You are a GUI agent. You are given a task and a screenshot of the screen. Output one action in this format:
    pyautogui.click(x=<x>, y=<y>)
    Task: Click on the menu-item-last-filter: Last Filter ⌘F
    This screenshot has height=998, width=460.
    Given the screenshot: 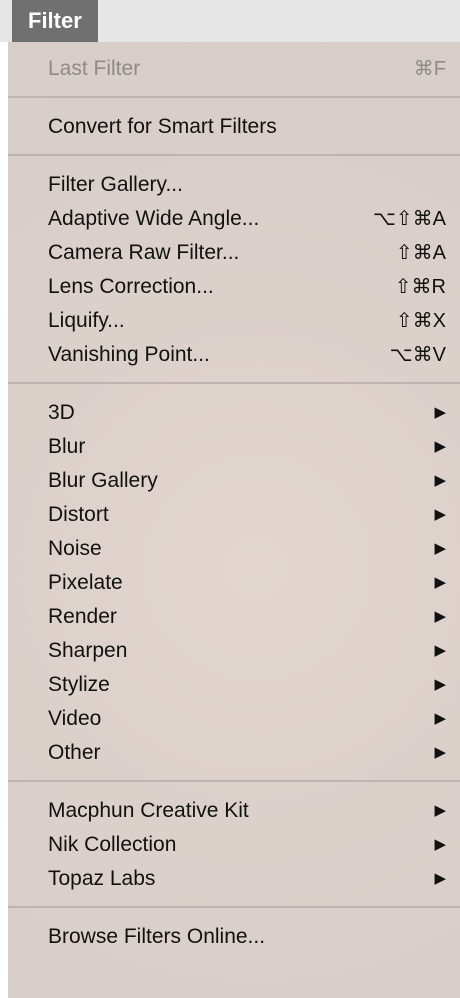 What is the action you would take?
    pyautogui.click(x=234, y=69)
    